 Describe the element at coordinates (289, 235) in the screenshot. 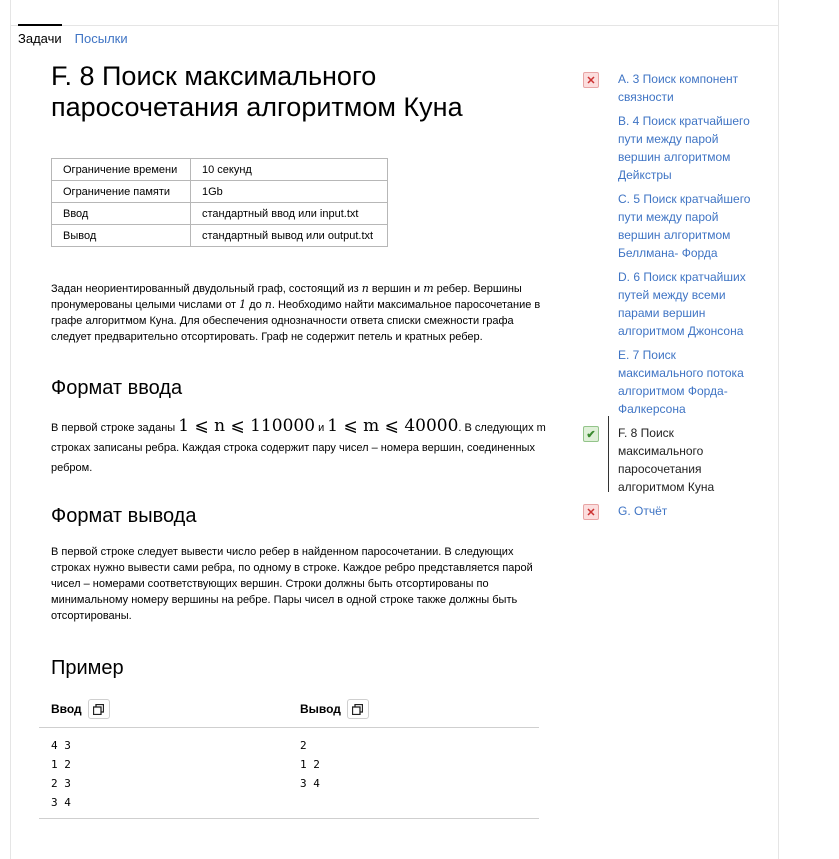

I see `limit-value: стандартный вывод или output.txt` at that location.